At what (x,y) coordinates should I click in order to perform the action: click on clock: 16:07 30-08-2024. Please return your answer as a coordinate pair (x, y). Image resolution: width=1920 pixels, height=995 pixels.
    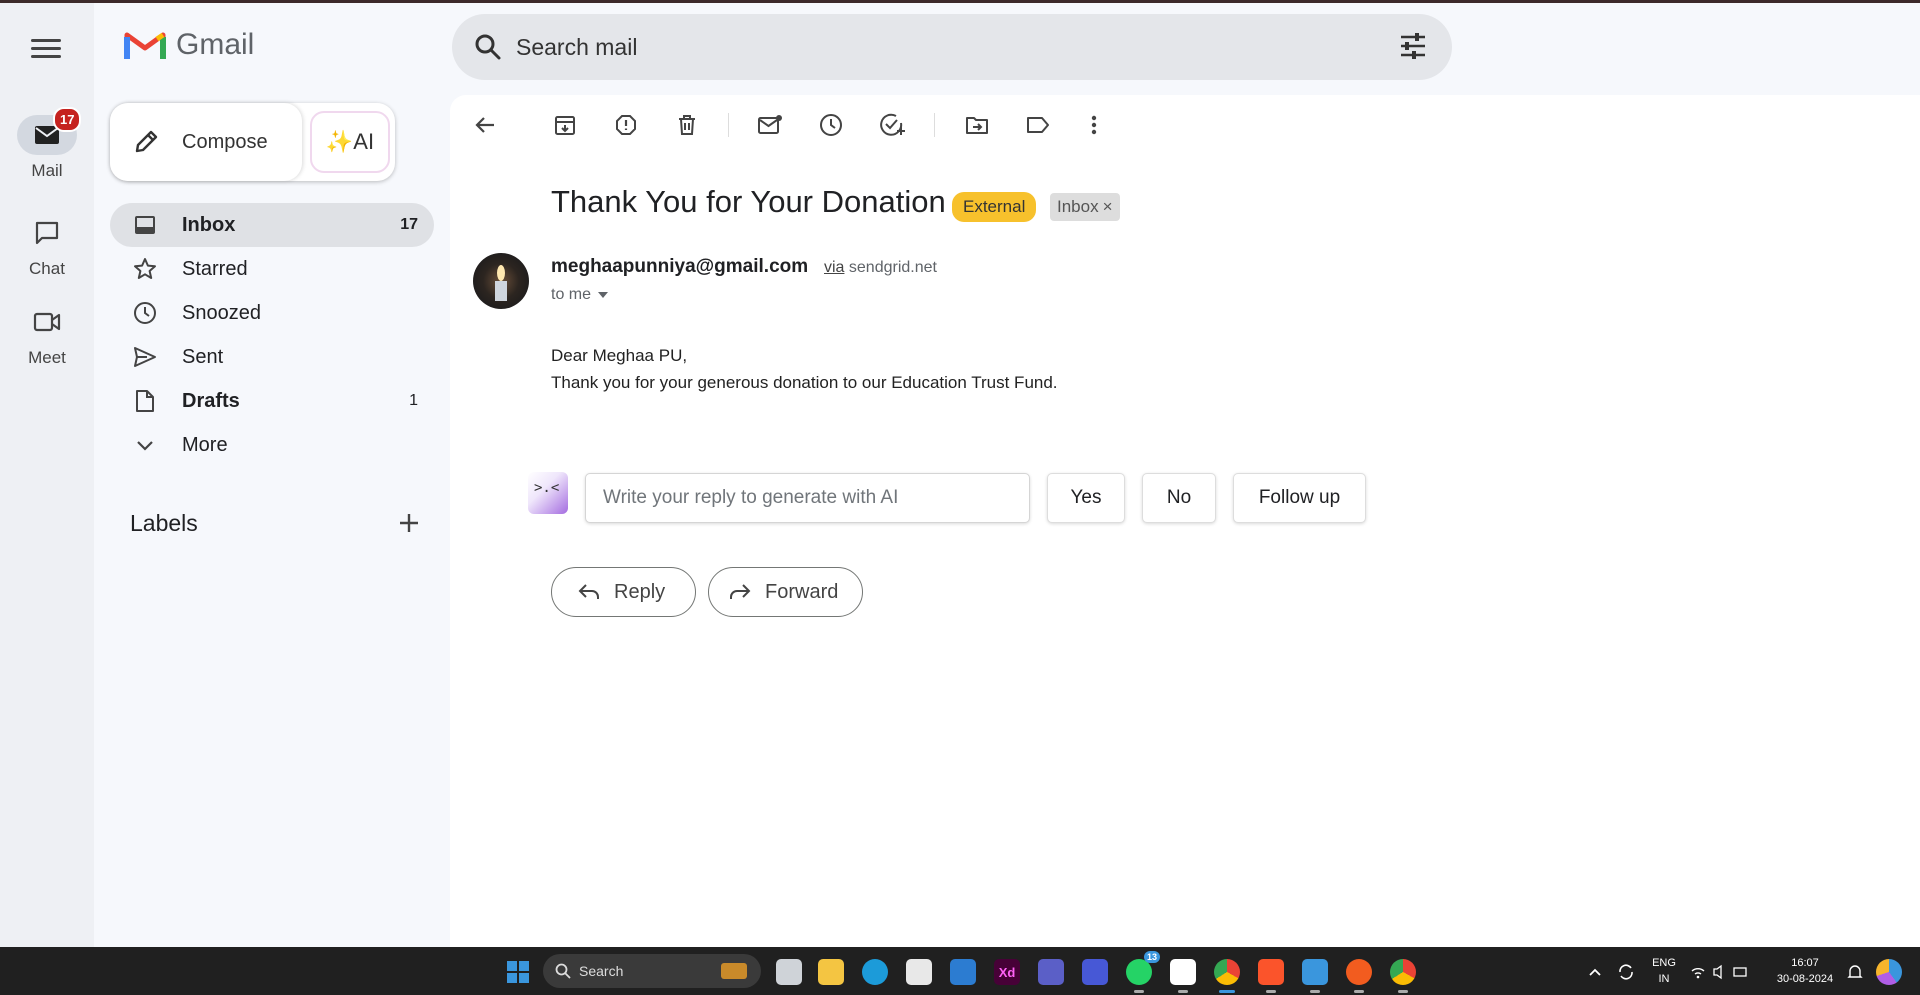
    Looking at the image, I should click on (1805, 971).